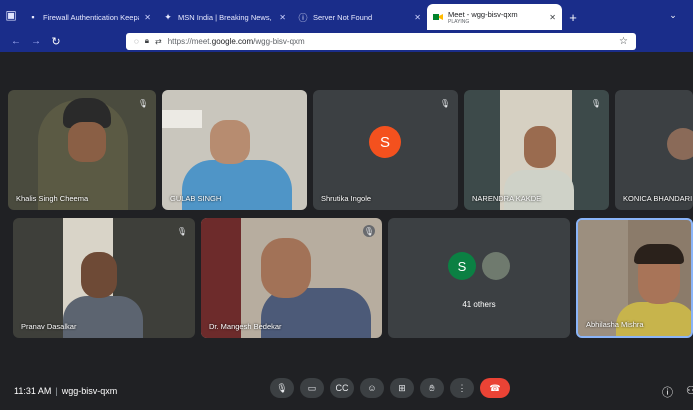  I want to click on tab-playing-label: PLAYING, so click(459, 21).